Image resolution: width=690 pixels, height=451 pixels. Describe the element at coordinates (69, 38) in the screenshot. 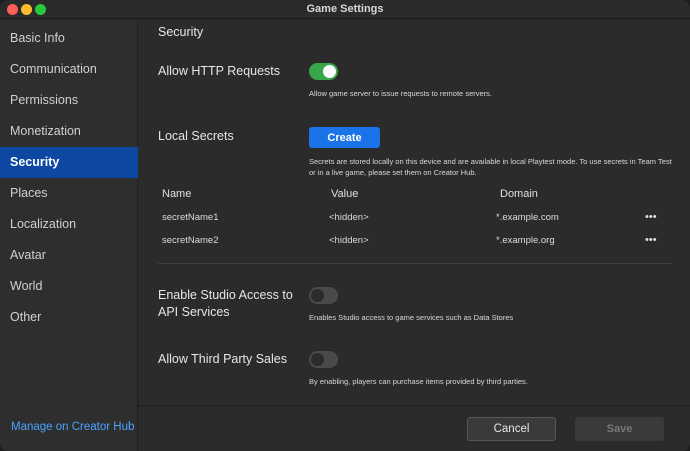

I see `sidebar-item-basic-info: Basic Info` at that location.